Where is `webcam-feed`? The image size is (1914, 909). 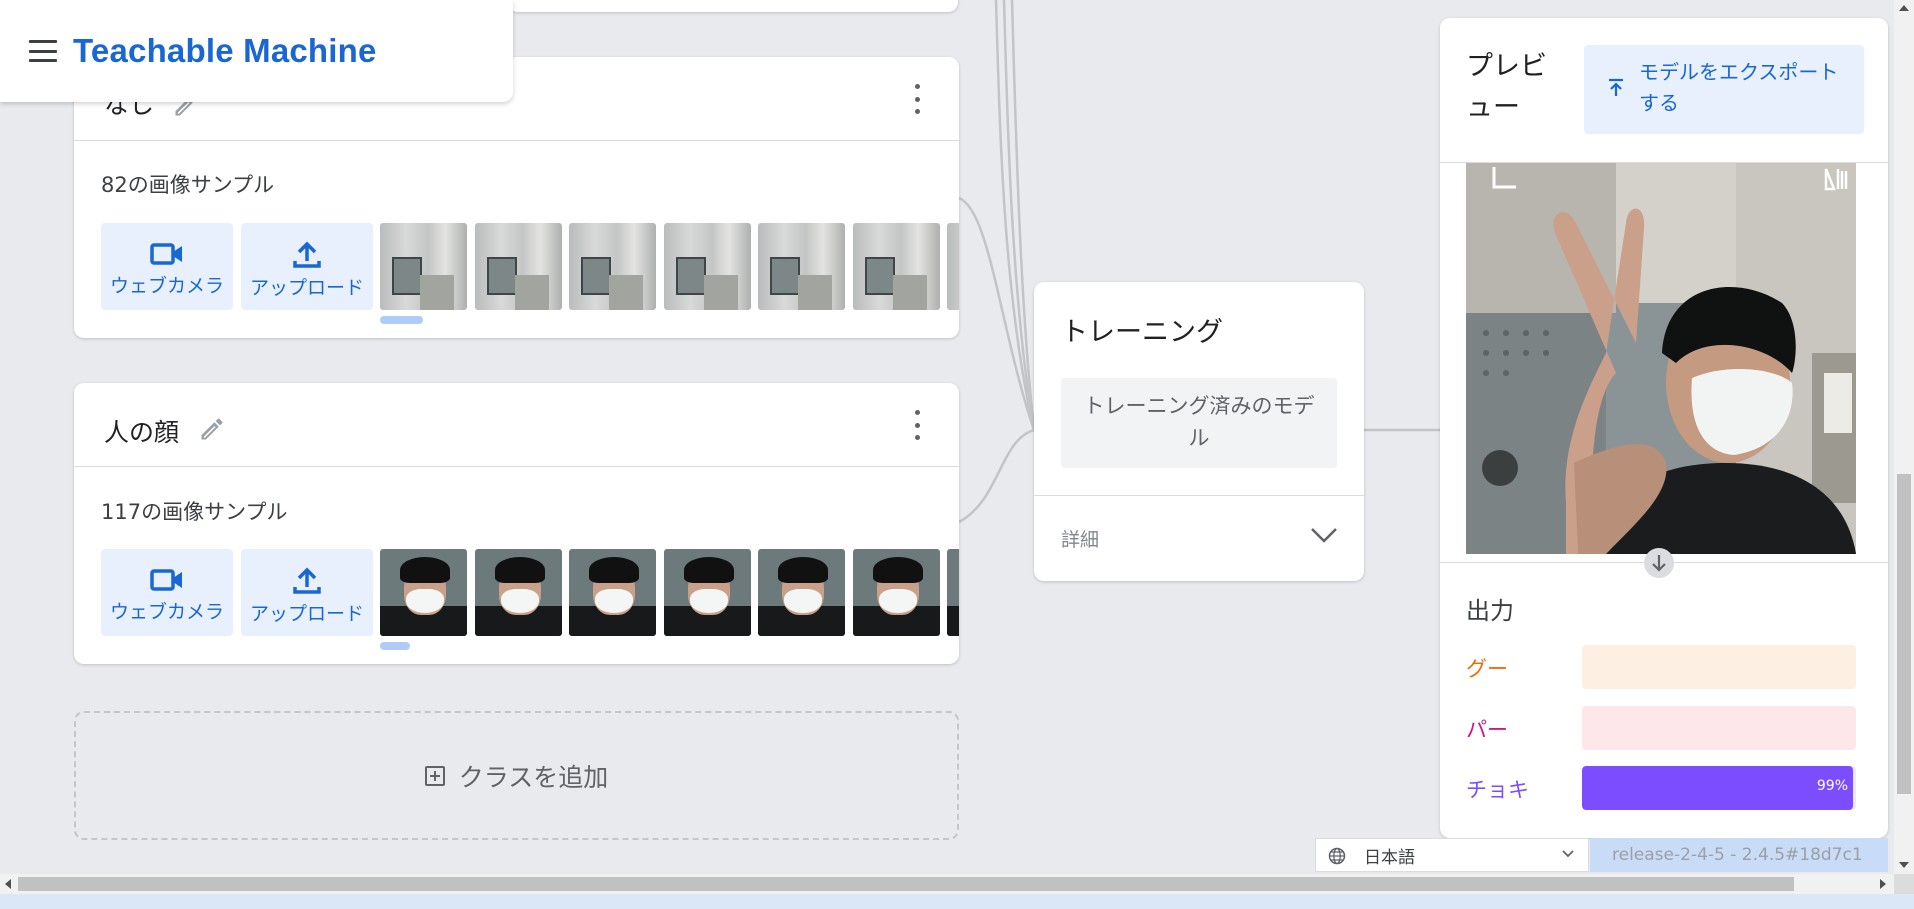
webcam-feed is located at coordinates (1661, 358).